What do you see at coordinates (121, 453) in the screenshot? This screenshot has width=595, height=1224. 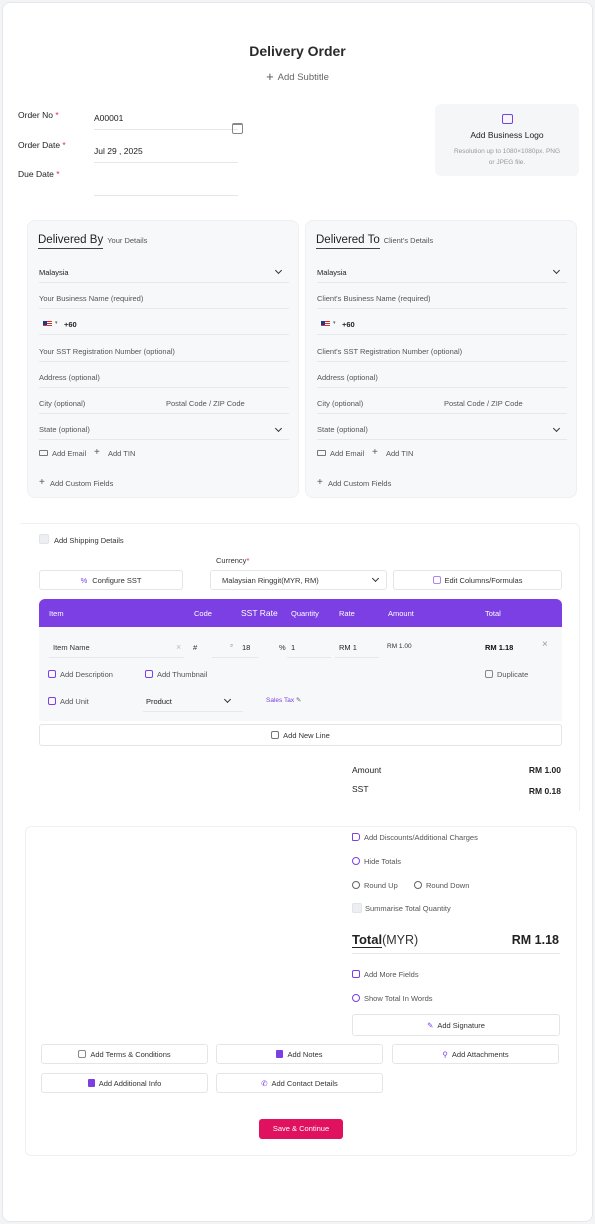 I see `add-tin-button: Add TIN` at bounding box center [121, 453].